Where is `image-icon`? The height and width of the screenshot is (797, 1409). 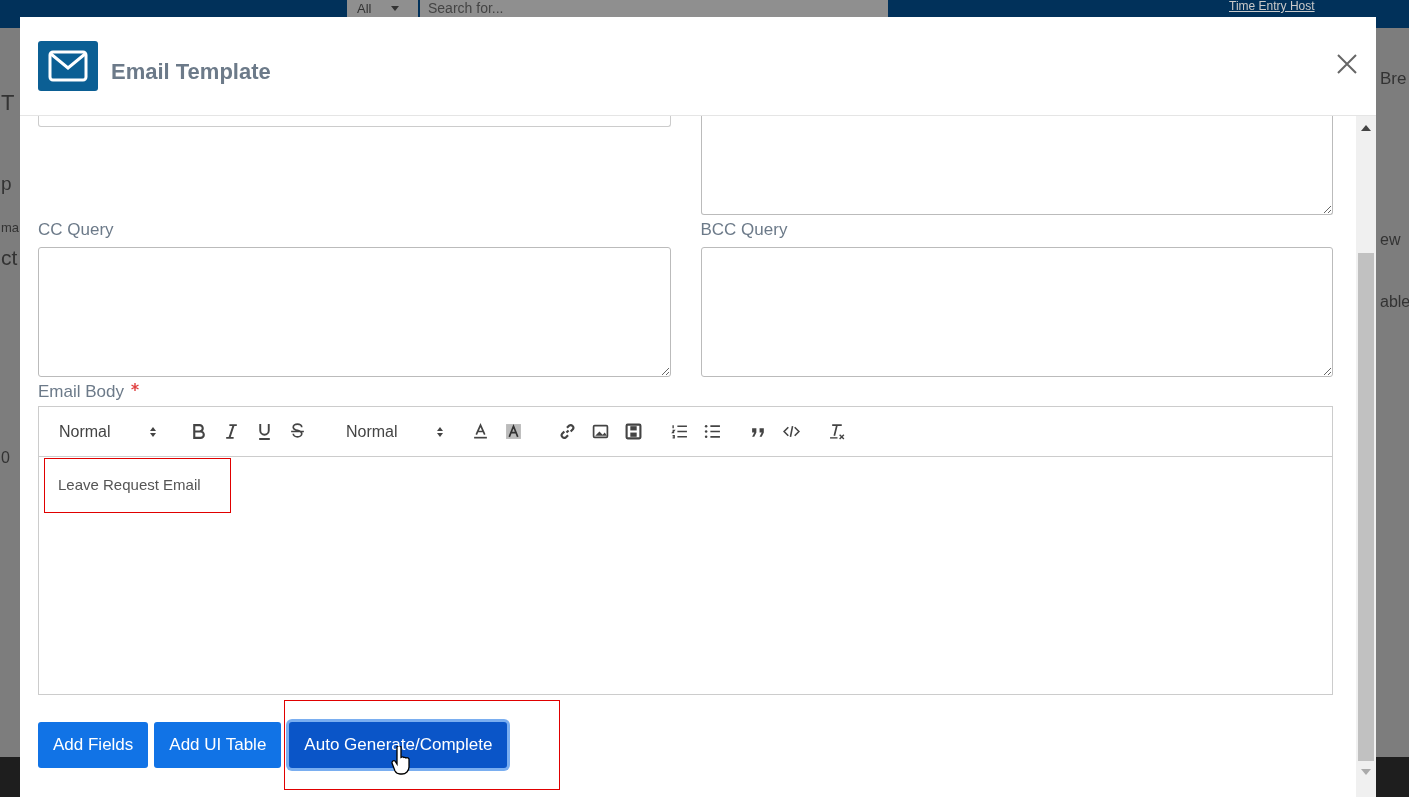
image-icon is located at coordinates (600, 431).